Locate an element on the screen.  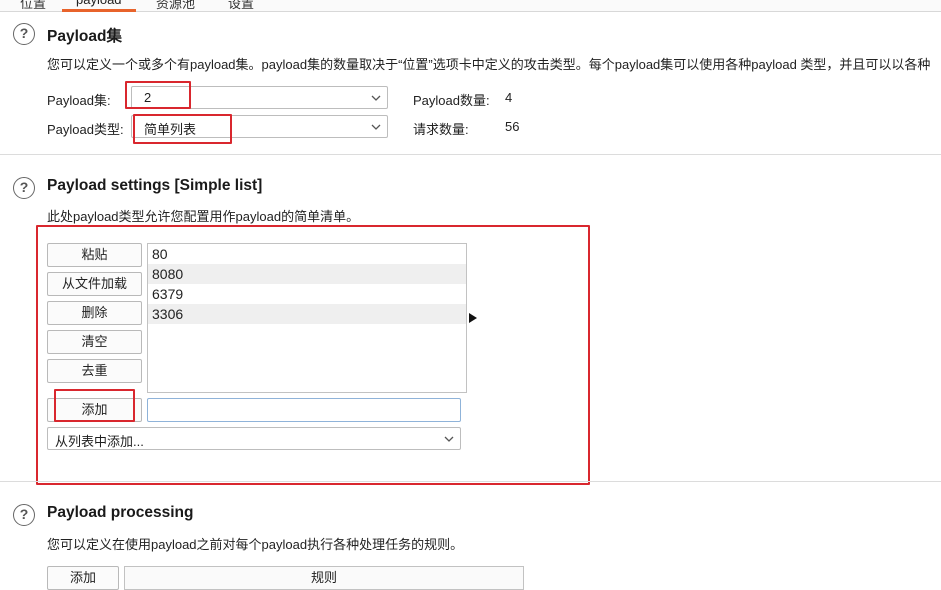
request-count-value: 56 is located at coordinates (512, 126).